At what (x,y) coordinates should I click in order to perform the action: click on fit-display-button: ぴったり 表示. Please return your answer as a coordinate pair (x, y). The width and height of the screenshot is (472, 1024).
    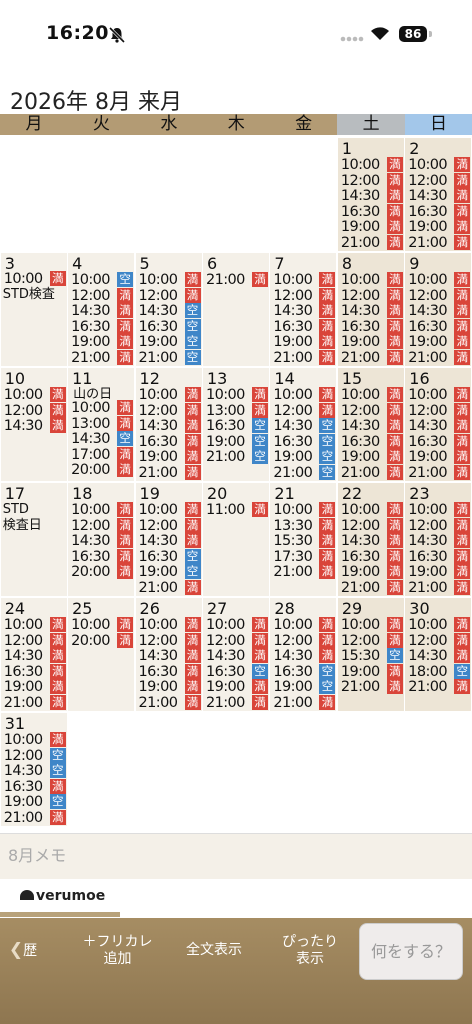
    Looking at the image, I should click on (310, 951).